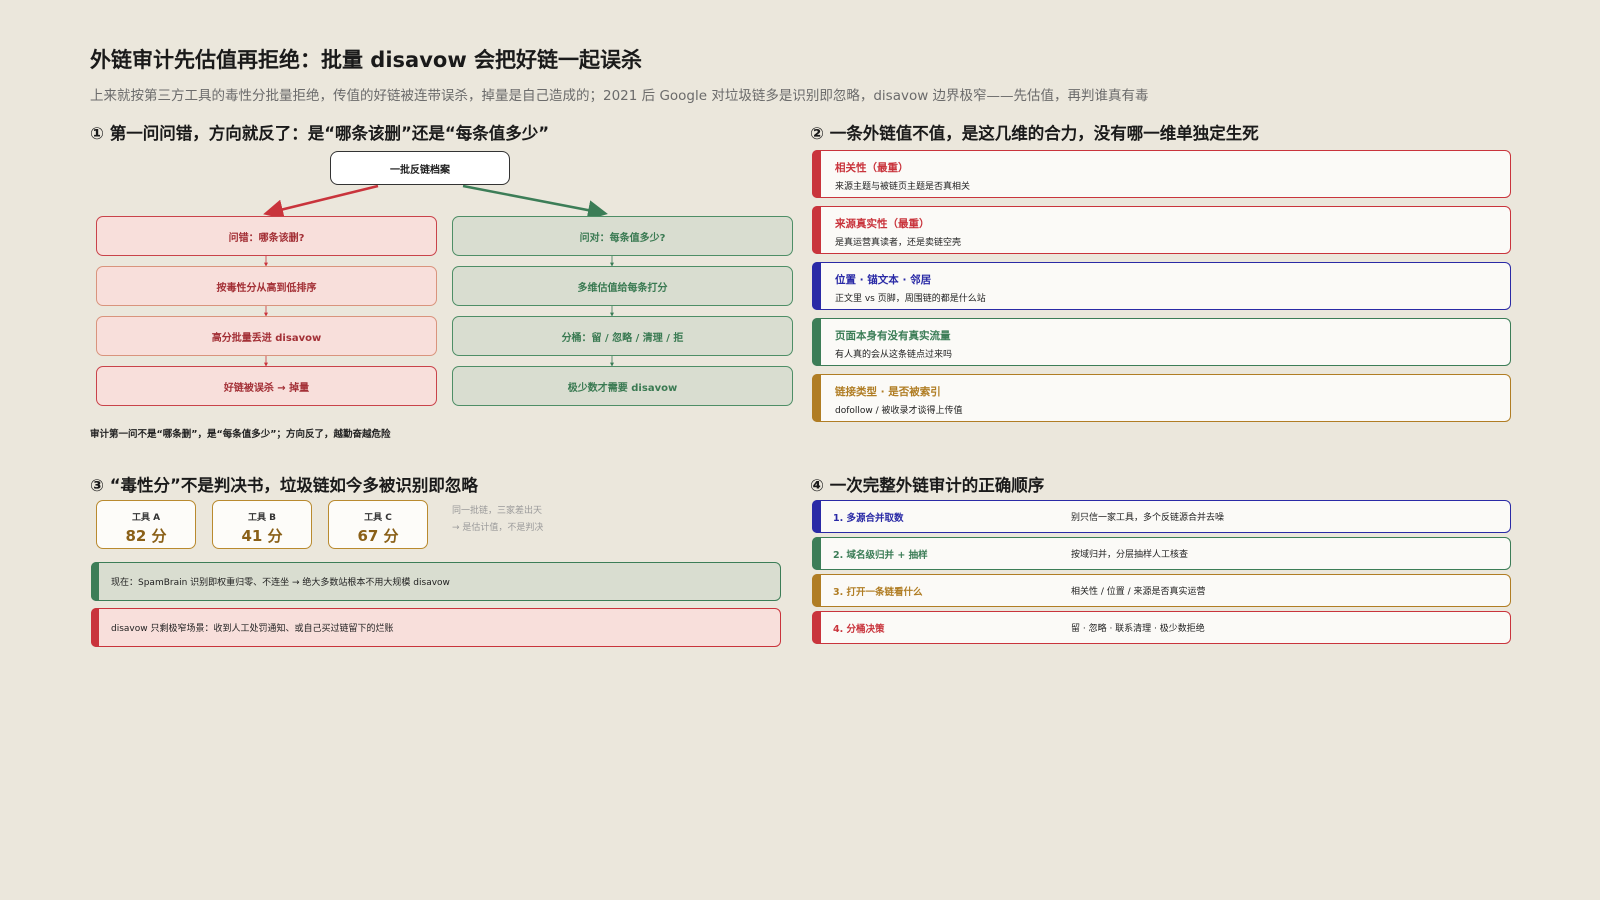 The height and width of the screenshot is (900, 1600). I want to click on step-row: 1. 多源合并取数 别只信一家工具，多个反链源合并去噪, so click(1161, 516).